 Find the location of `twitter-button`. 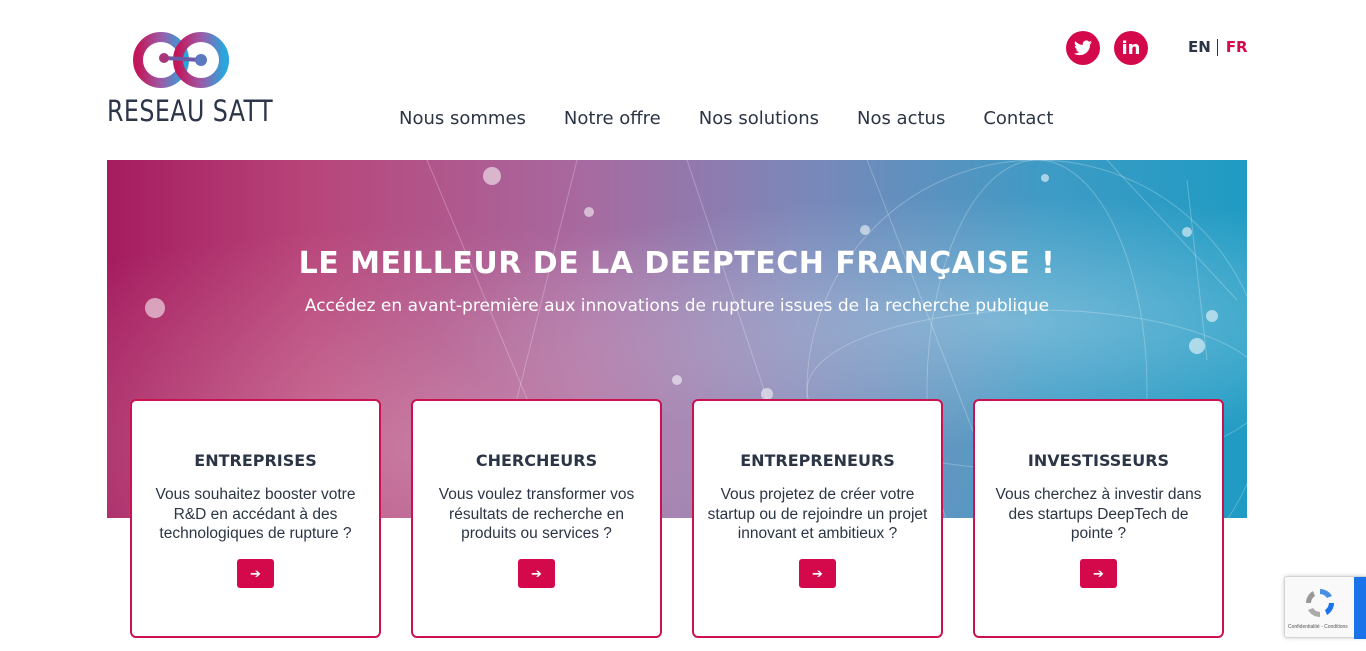

twitter-button is located at coordinates (1083, 48).